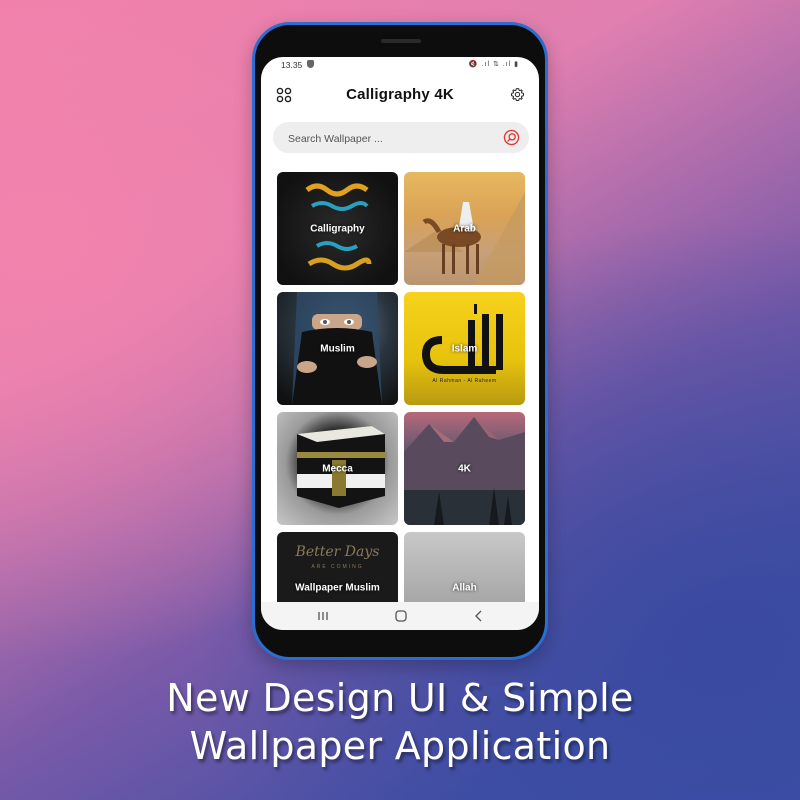 The image size is (800, 800). Describe the element at coordinates (400, 746) in the screenshot. I see `promo-caption-line-2: Wallpaper Application` at that location.